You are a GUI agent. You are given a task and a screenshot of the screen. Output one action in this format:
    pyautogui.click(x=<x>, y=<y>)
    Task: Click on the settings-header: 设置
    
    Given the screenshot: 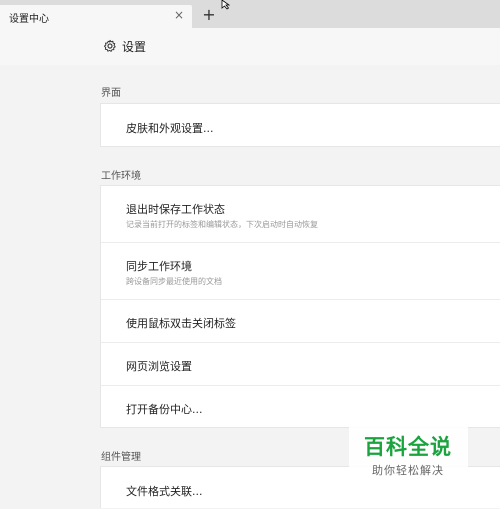 What is the action you would take?
    pyautogui.click(x=250, y=46)
    